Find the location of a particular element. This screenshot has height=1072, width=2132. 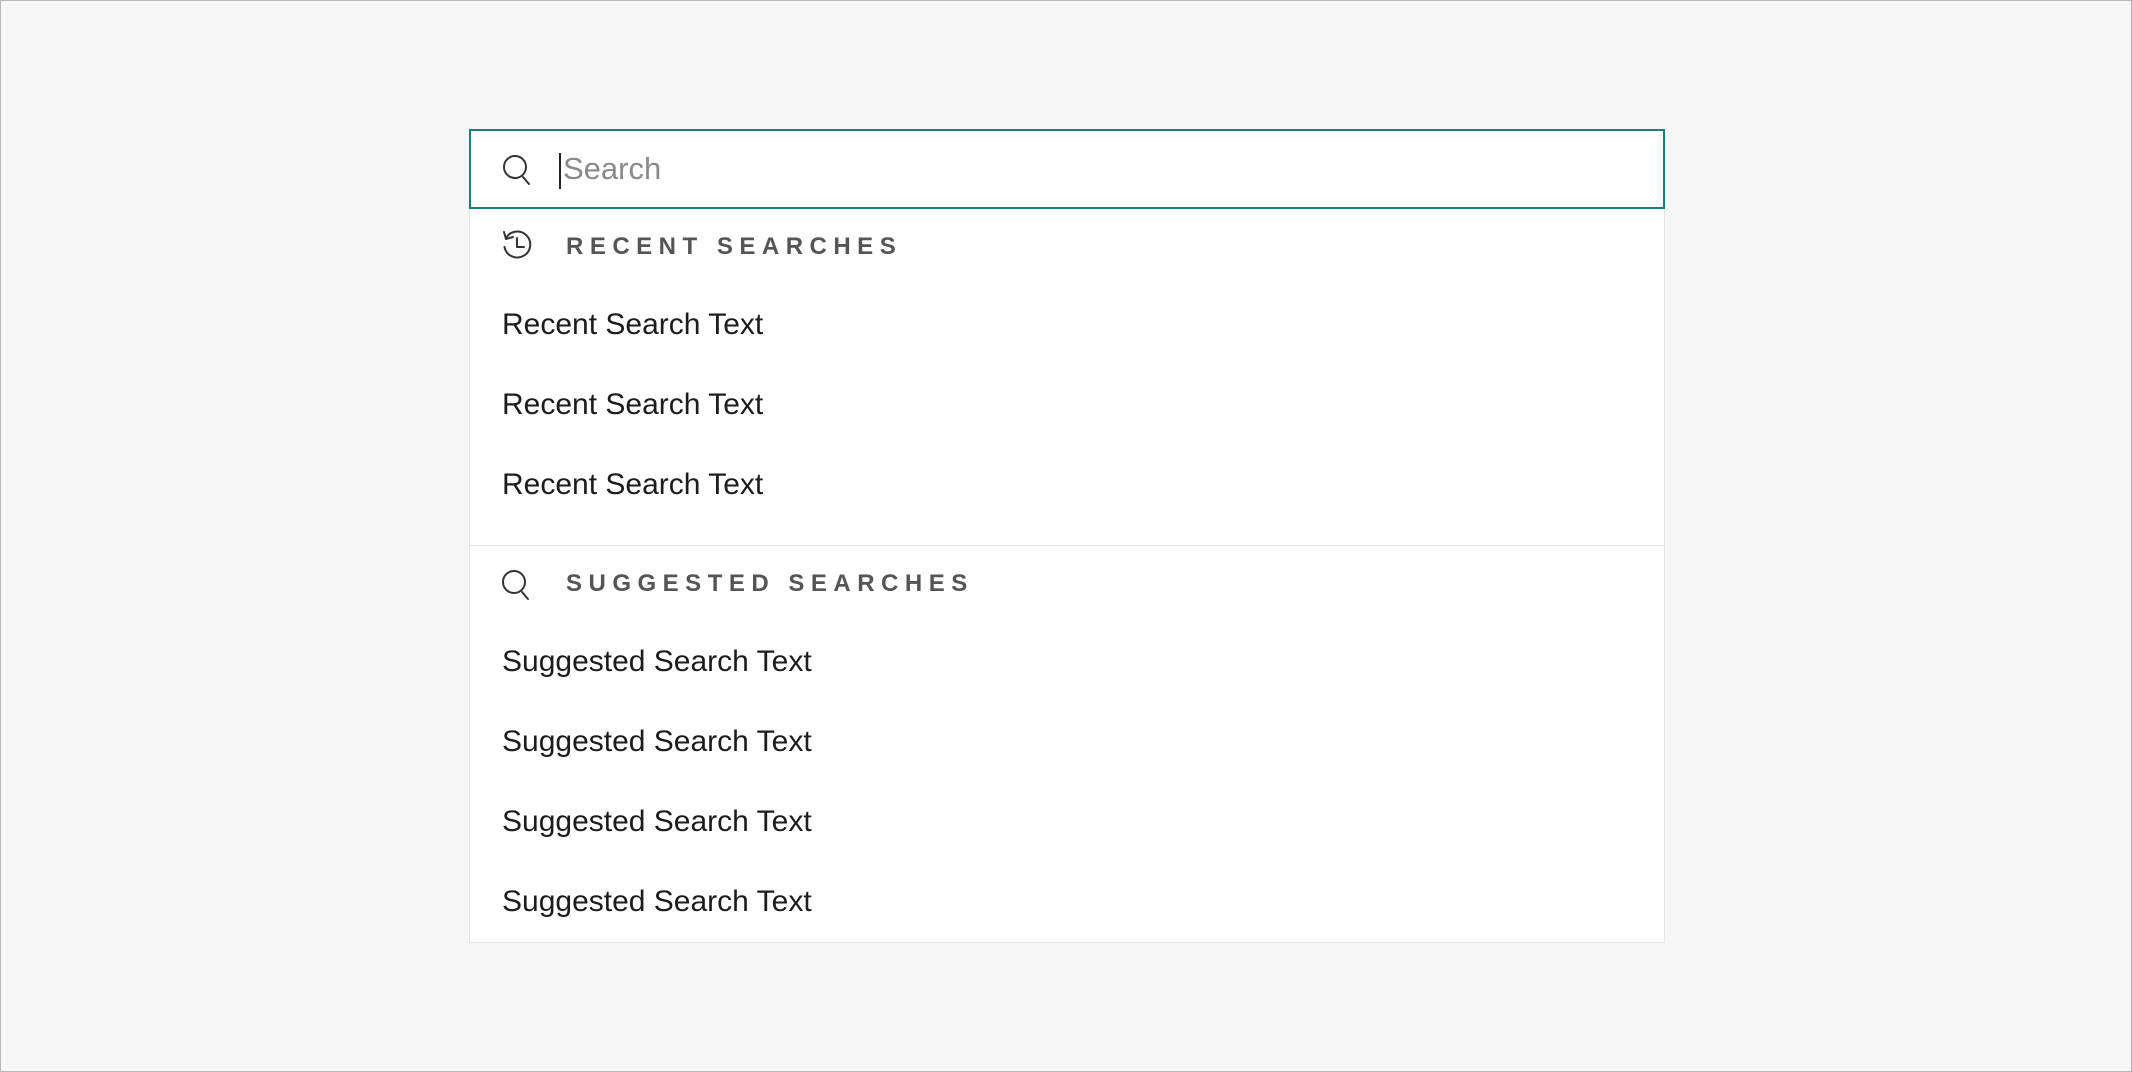

recent-searches-header: RECENT SEARCHES is located at coordinates (1067, 247).